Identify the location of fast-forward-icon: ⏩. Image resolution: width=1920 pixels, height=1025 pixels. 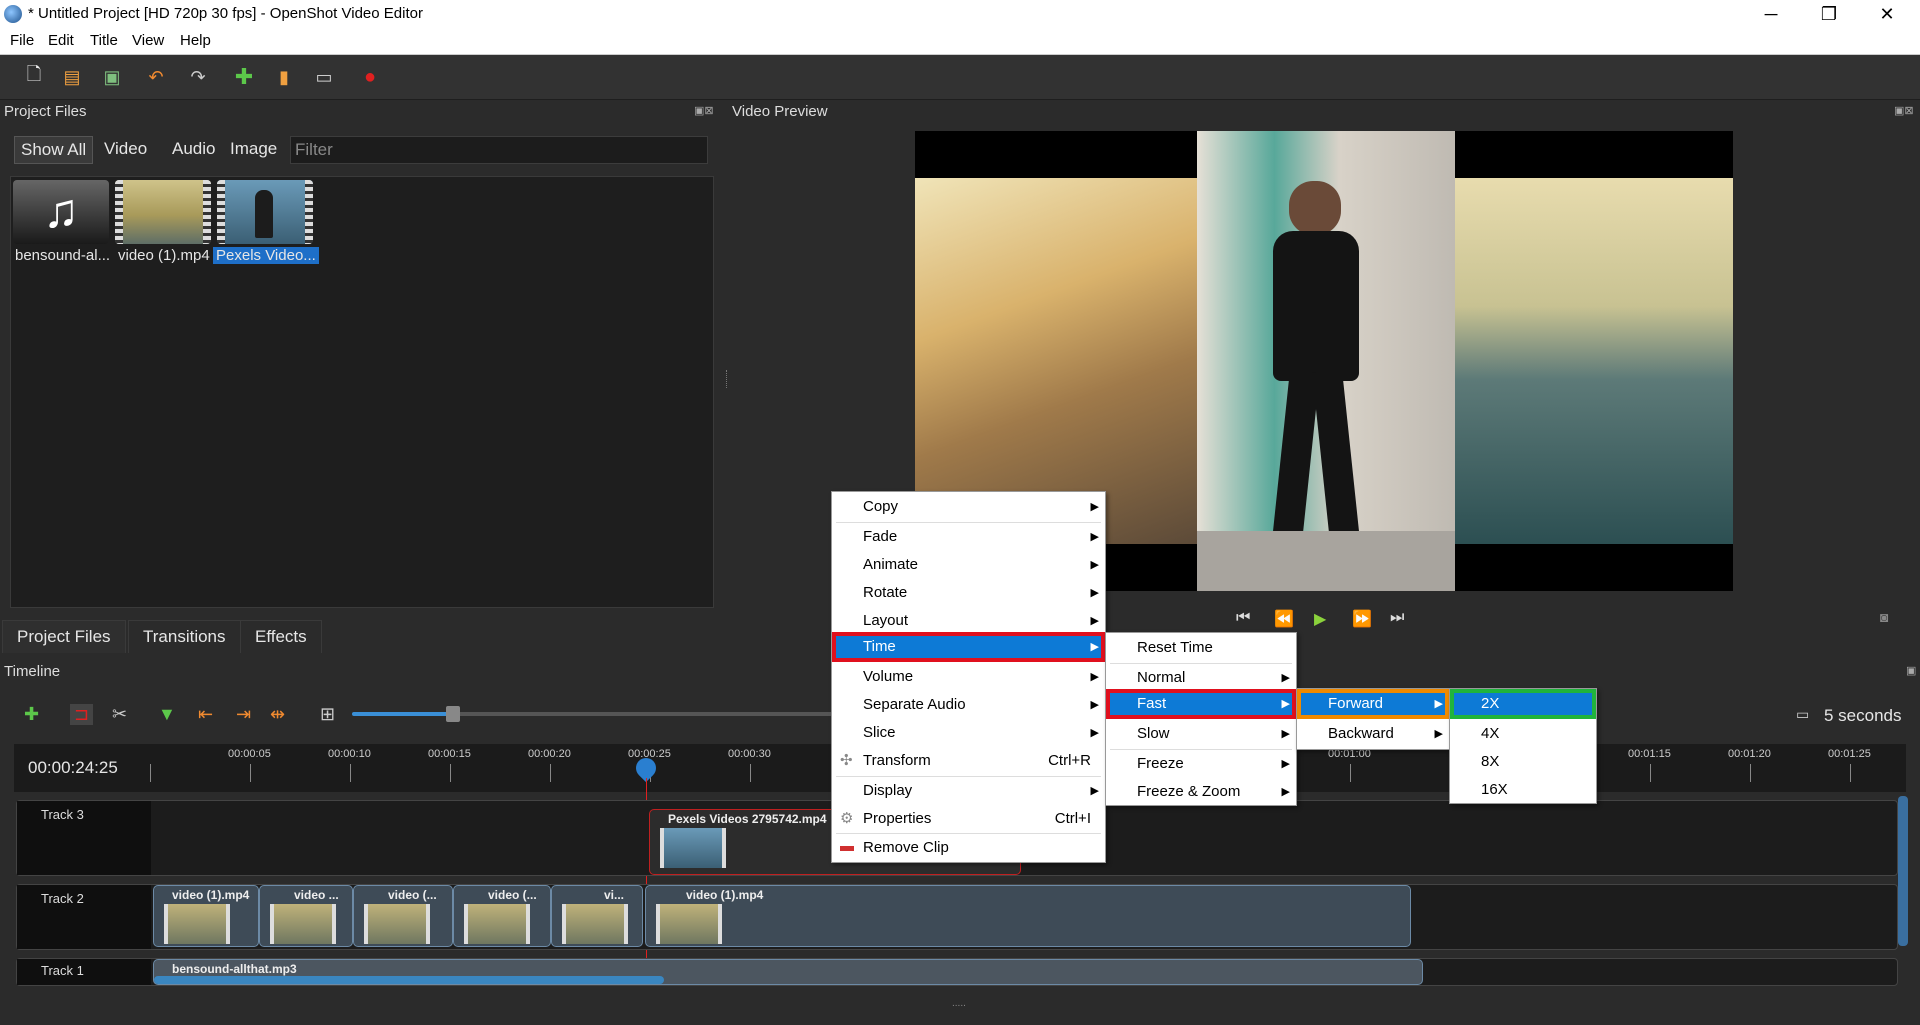
(1362, 619).